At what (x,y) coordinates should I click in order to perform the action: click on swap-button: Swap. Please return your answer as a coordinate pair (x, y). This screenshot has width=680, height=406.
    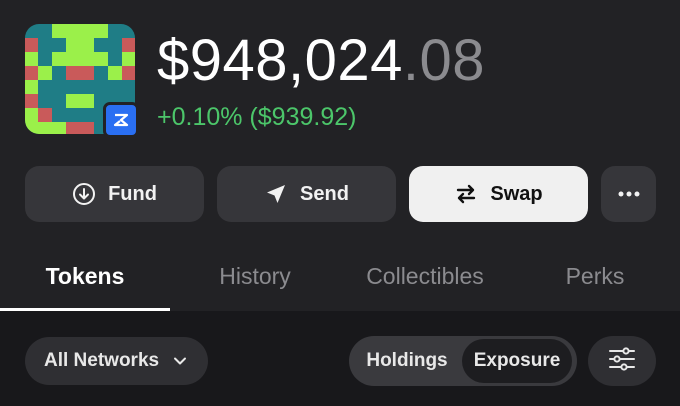
    Looking at the image, I should click on (498, 194).